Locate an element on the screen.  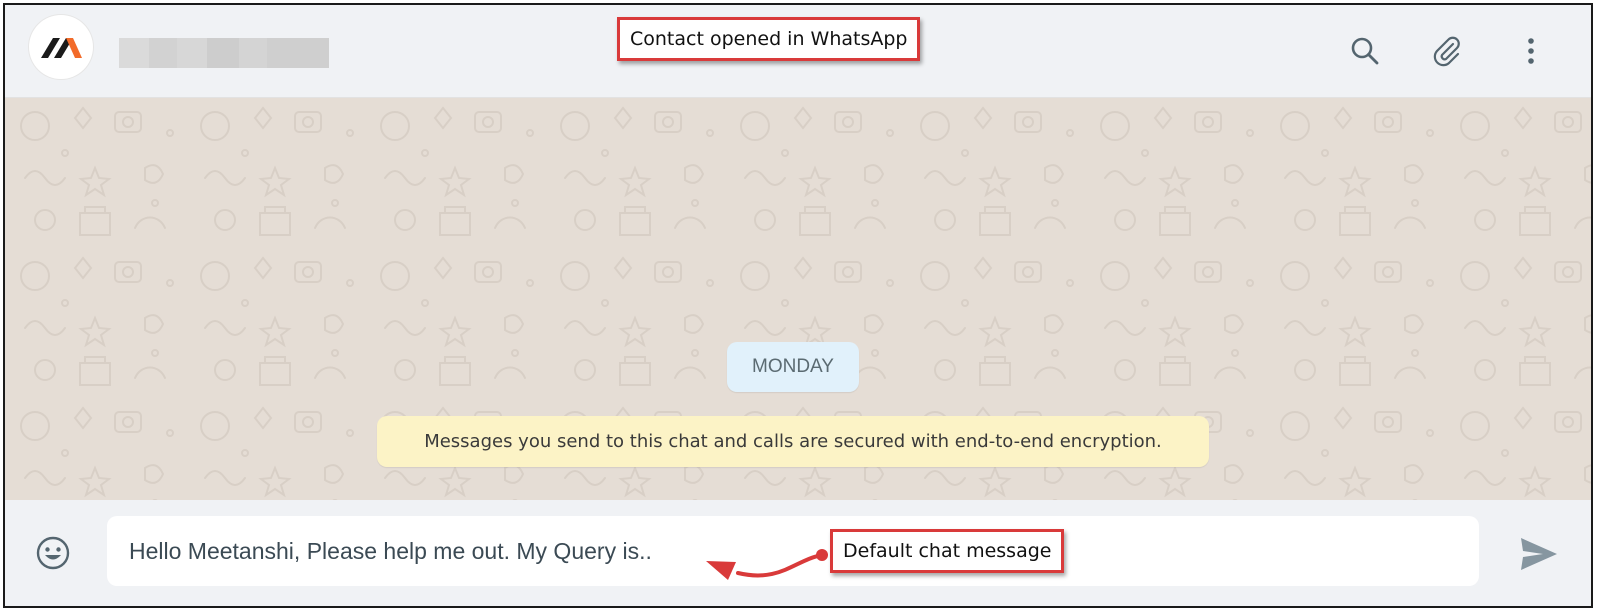
annotation-arrow-icon is located at coordinates (767, 564).